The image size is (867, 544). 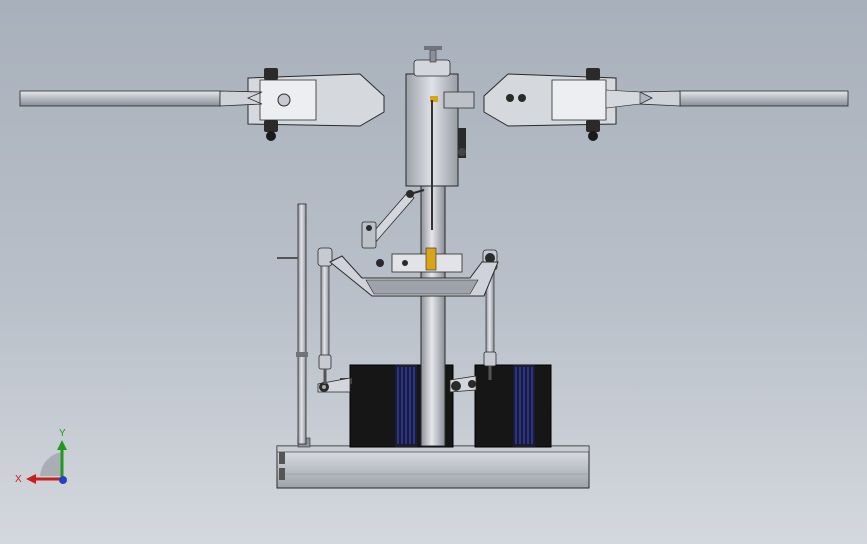 What do you see at coordinates (727, 99) in the screenshot?
I see `rotor-blade-right` at bounding box center [727, 99].